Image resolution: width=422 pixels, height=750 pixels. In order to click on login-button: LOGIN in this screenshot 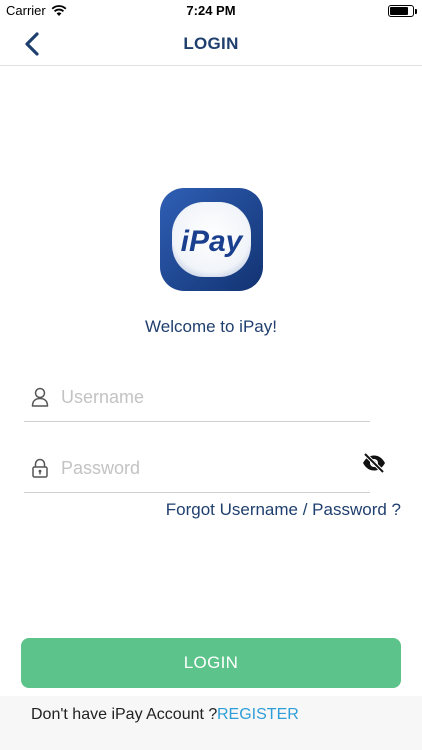, I will do `click(211, 663)`.